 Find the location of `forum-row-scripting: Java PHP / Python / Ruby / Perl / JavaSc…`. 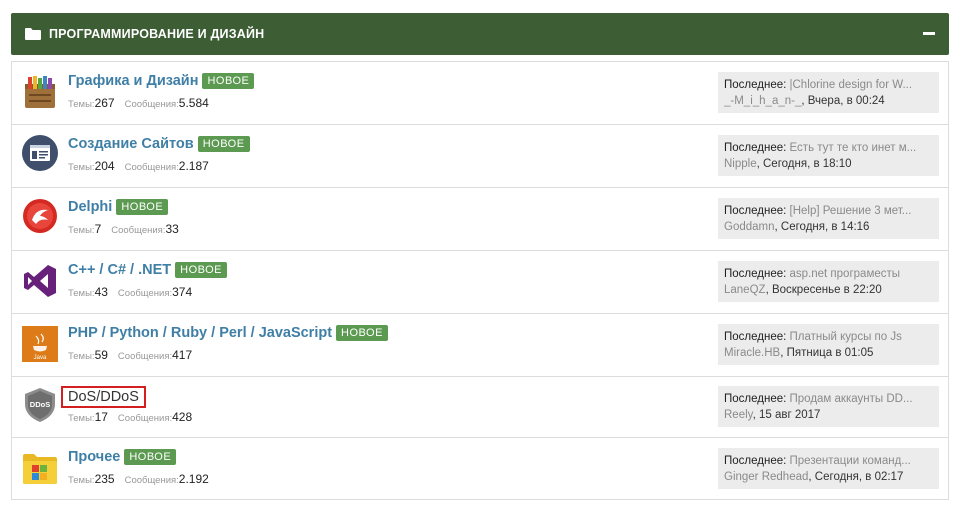

forum-row-scripting: Java PHP / Python / Ruby / Perl / JavaSc… is located at coordinates (480, 345).